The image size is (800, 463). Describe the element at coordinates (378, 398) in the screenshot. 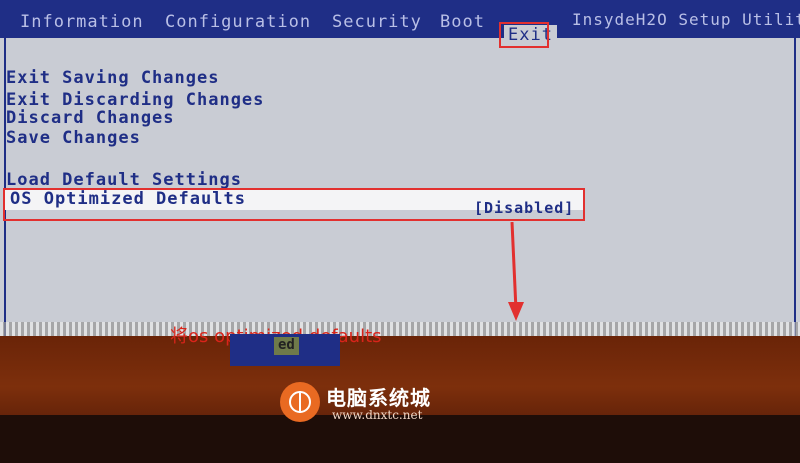

I see `watermark-brand: 电脑系统城` at that location.